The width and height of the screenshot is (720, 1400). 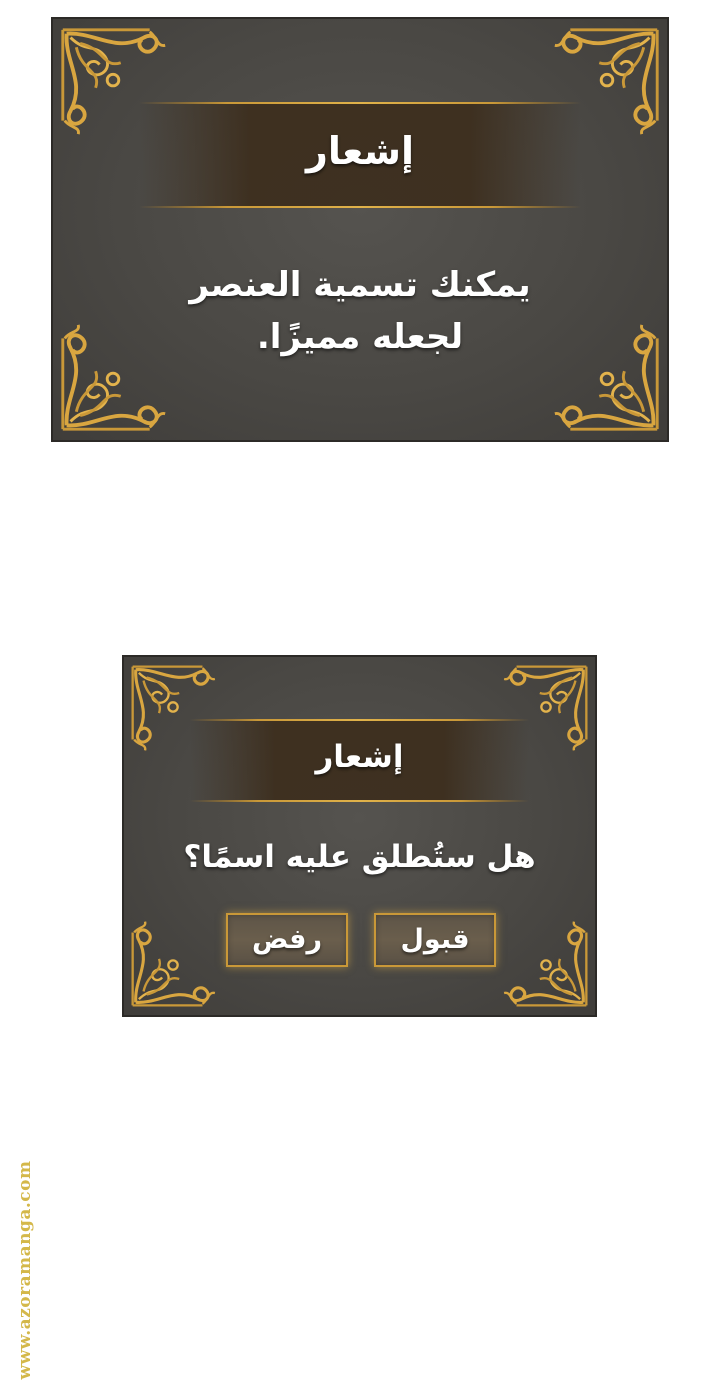 I want to click on notice-question: هل ستُطلق عليه اسمًا؟, so click(x=359, y=857).